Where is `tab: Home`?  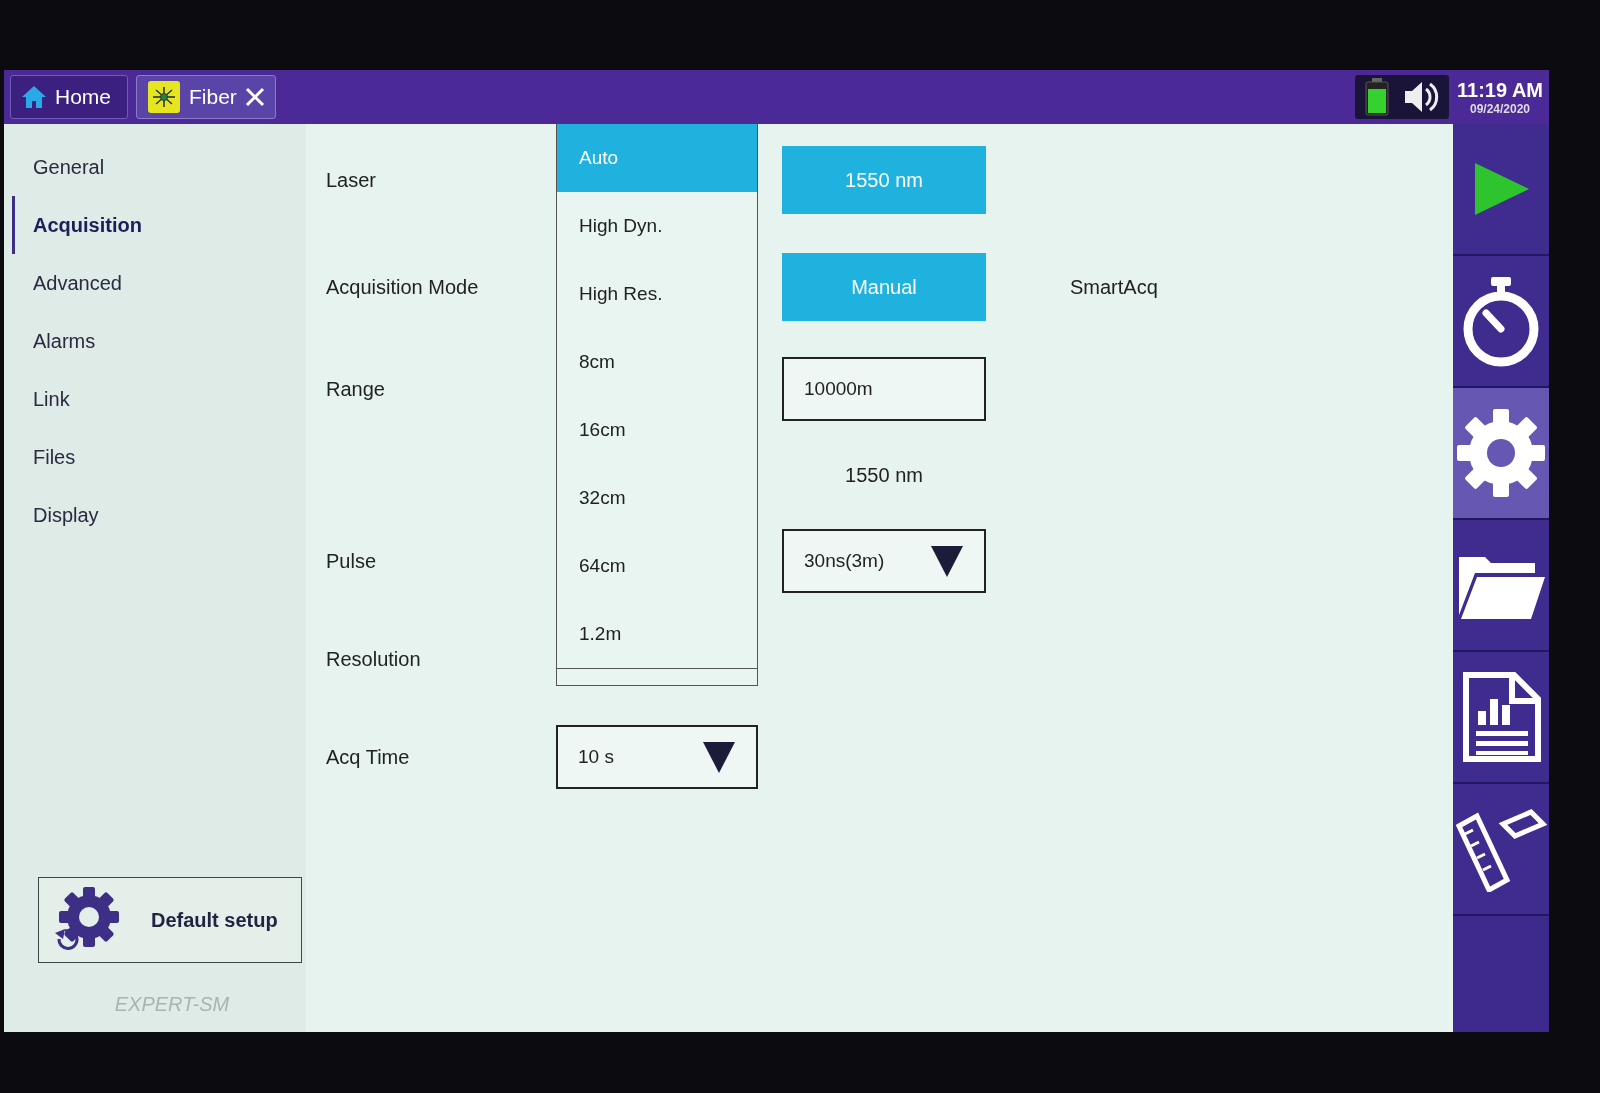
tab: Home is located at coordinates (69, 97).